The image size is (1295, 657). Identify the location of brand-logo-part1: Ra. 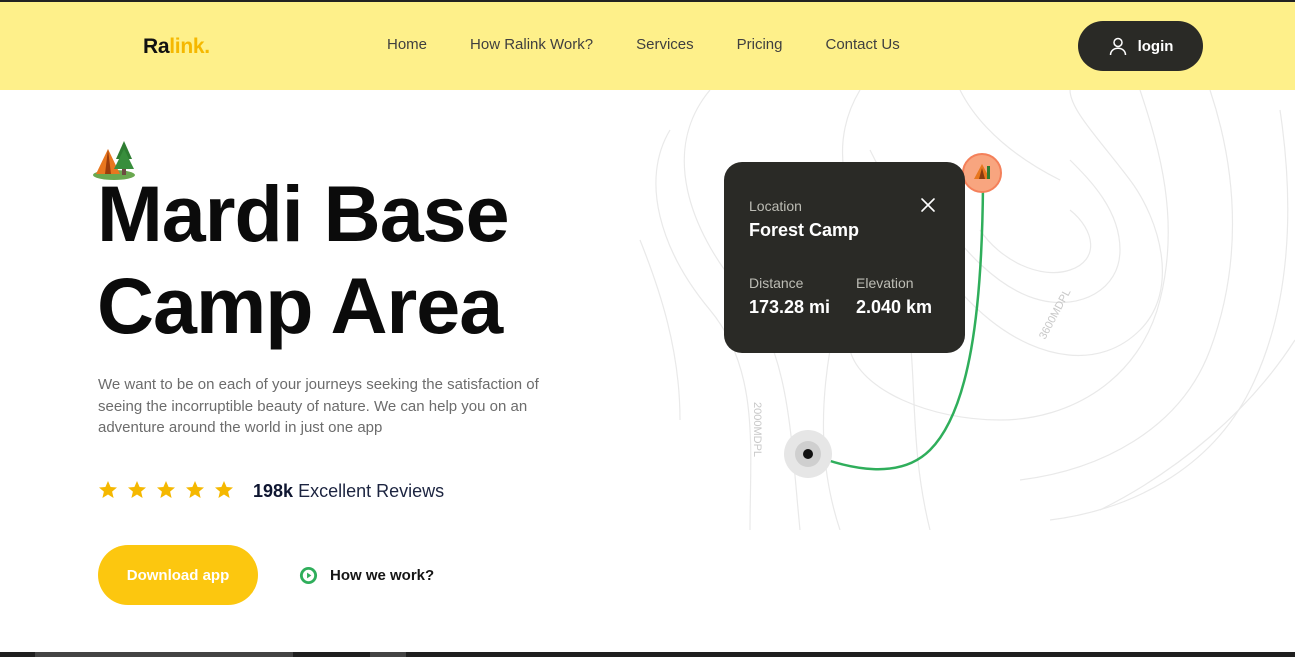
(156, 46).